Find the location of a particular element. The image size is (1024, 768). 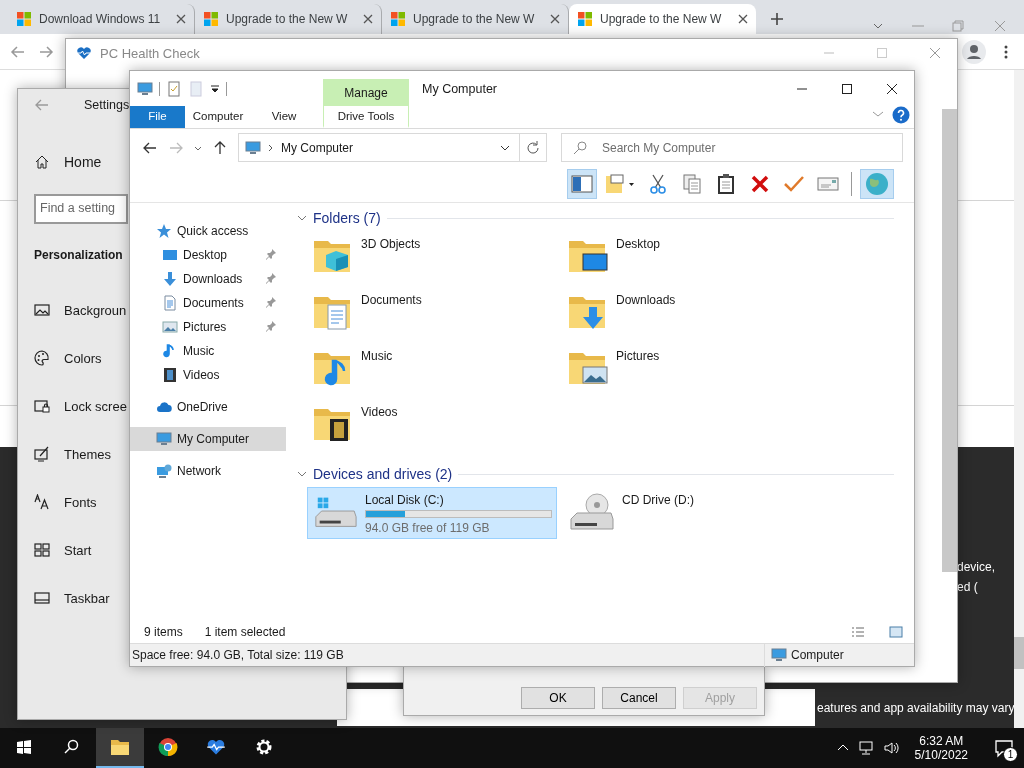

scissors-icon is located at coordinates (658, 184).